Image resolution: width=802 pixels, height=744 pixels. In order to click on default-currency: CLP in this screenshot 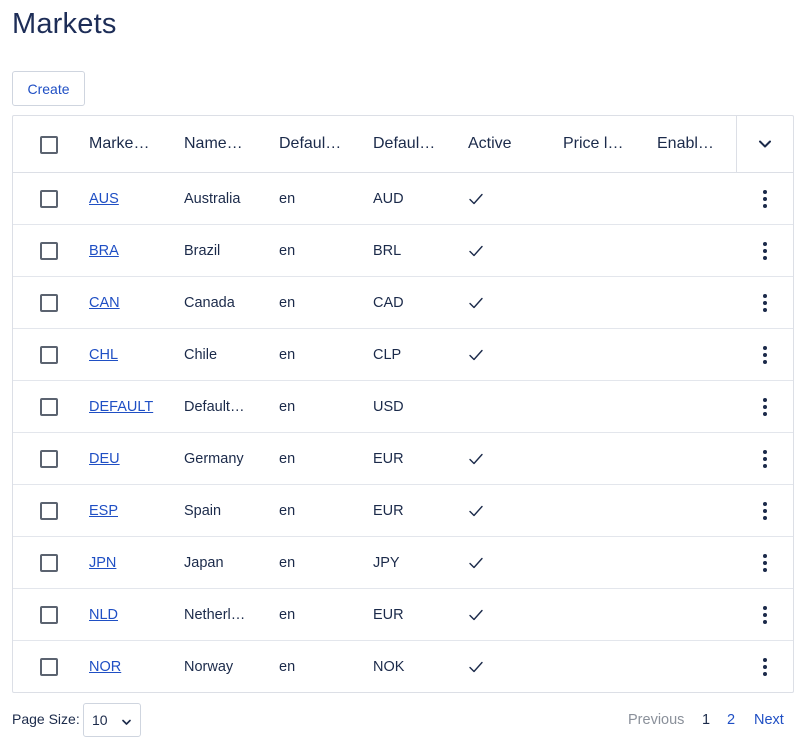, I will do `click(387, 354)`.